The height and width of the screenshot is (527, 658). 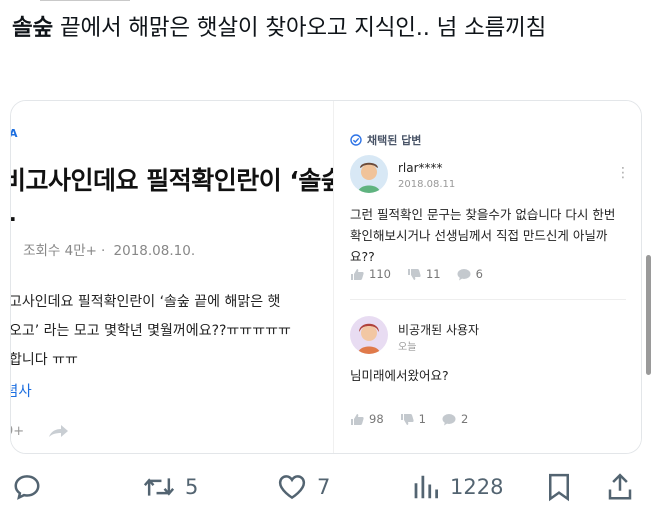 I want to click on reply-button, so click(x=32, y=487).